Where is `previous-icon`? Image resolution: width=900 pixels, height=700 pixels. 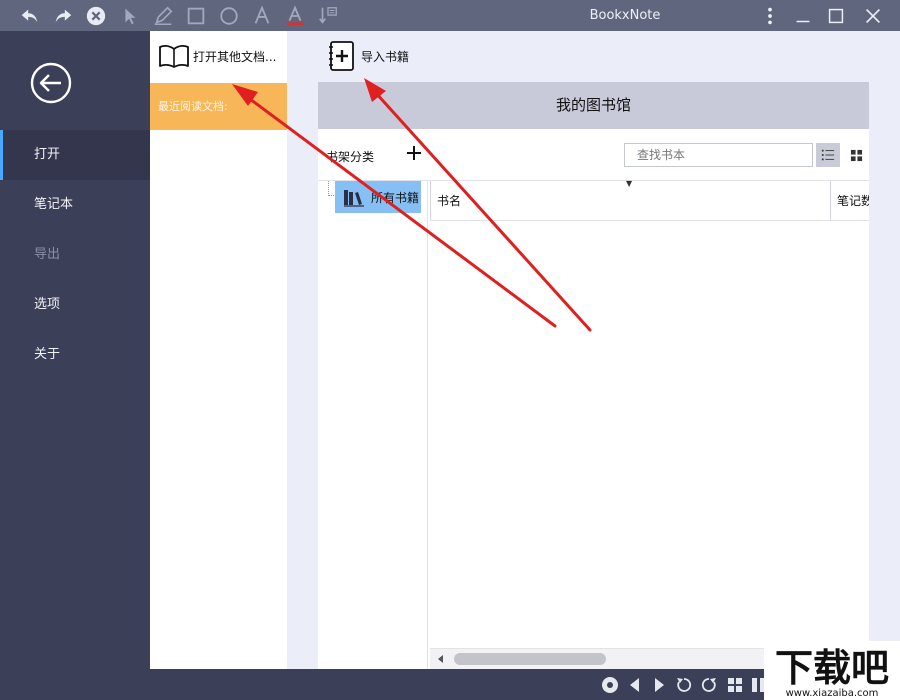 previous-icon is located at coordinates (635, 685).